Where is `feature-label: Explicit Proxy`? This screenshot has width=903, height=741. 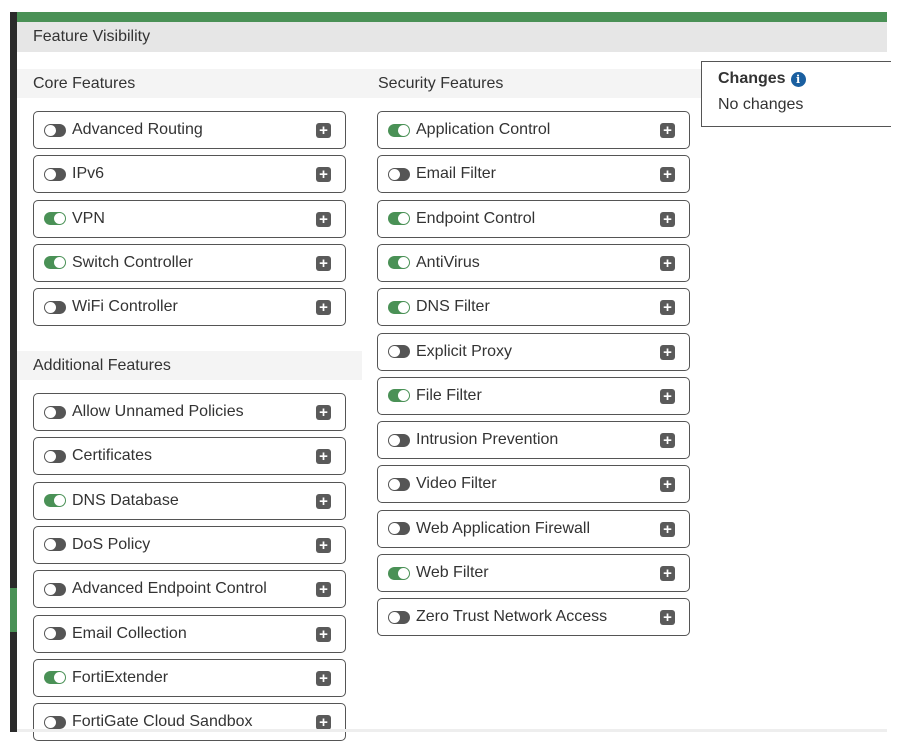
feature-label: Explicit Proxy is located at coordinates (464, 351).